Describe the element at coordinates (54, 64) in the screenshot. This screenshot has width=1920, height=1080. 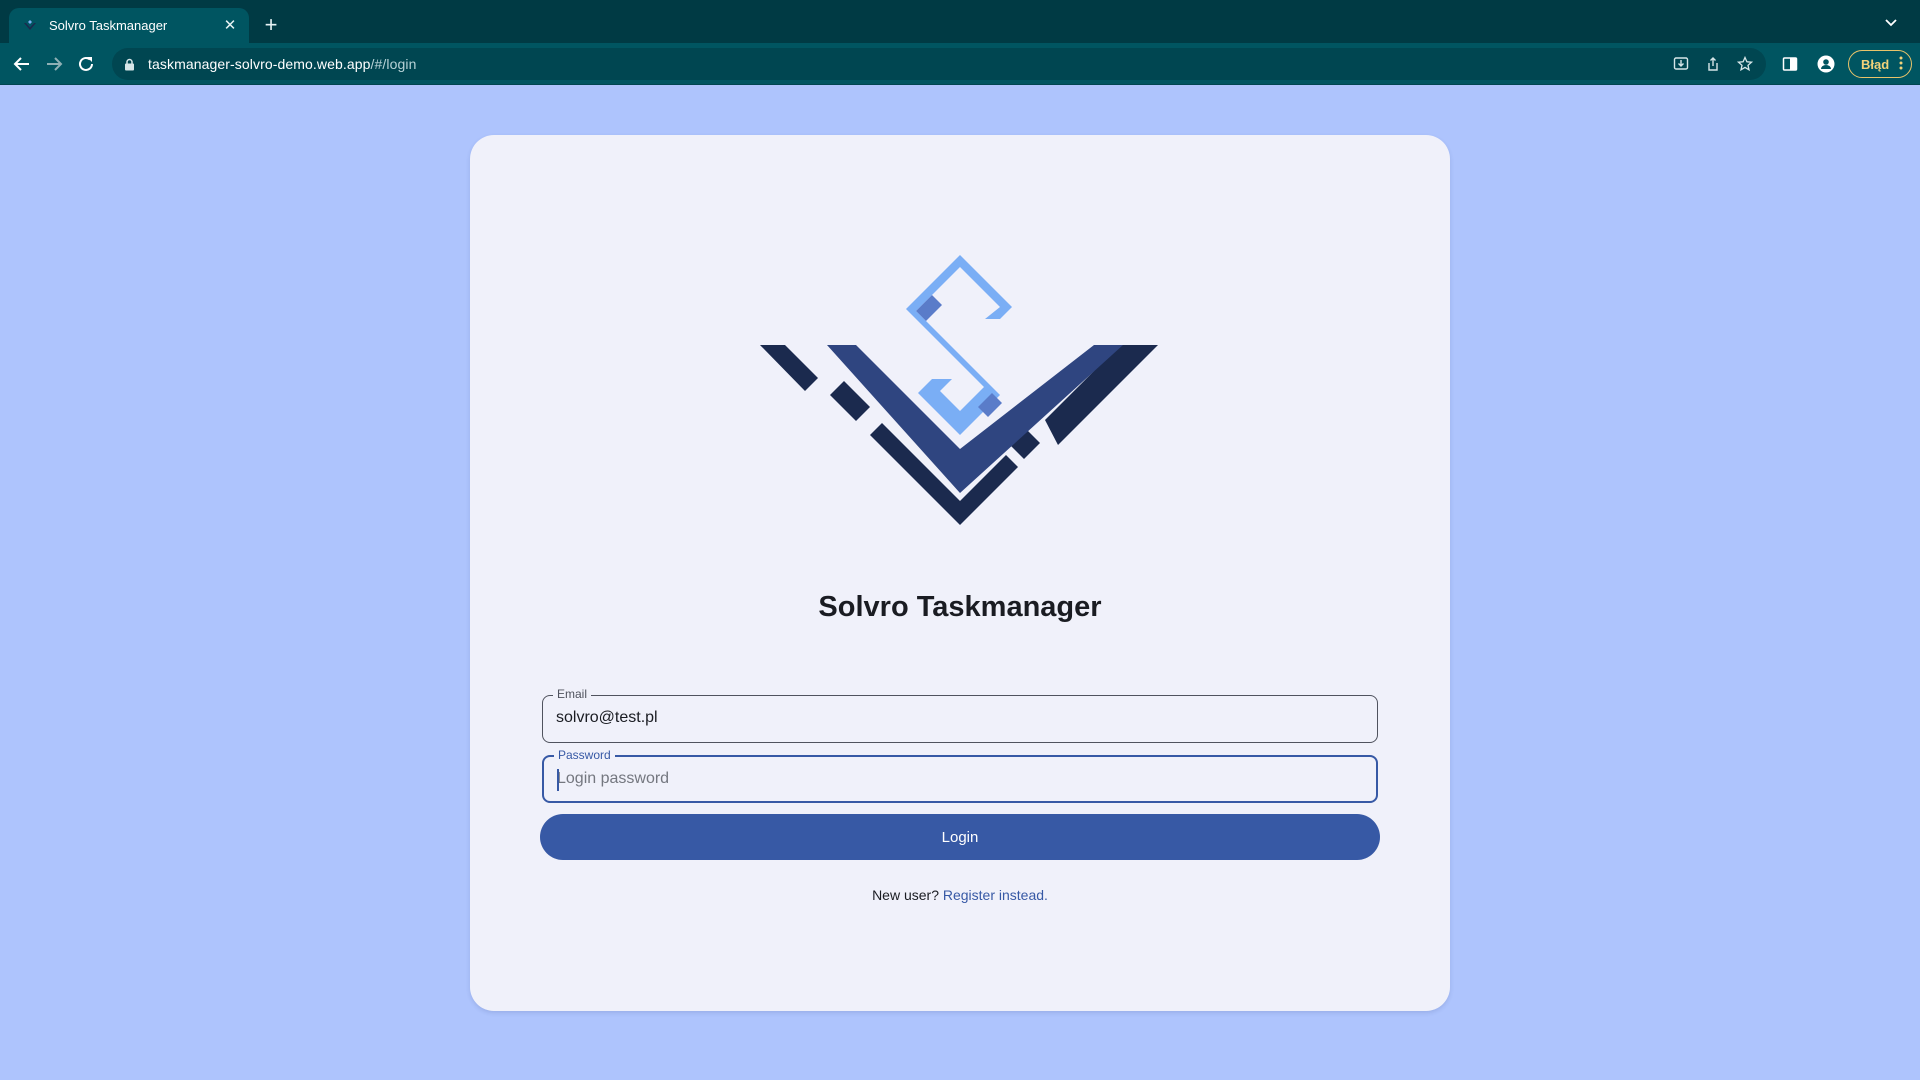
I see `forward-icon` at that location.